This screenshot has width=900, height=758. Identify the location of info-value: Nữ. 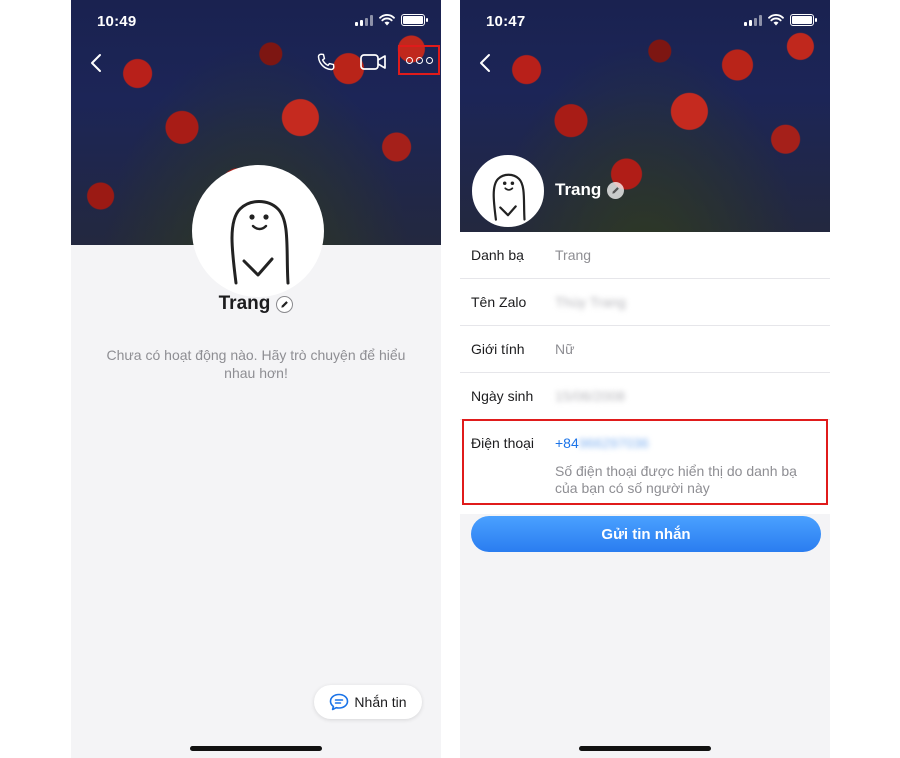
(565, 349).